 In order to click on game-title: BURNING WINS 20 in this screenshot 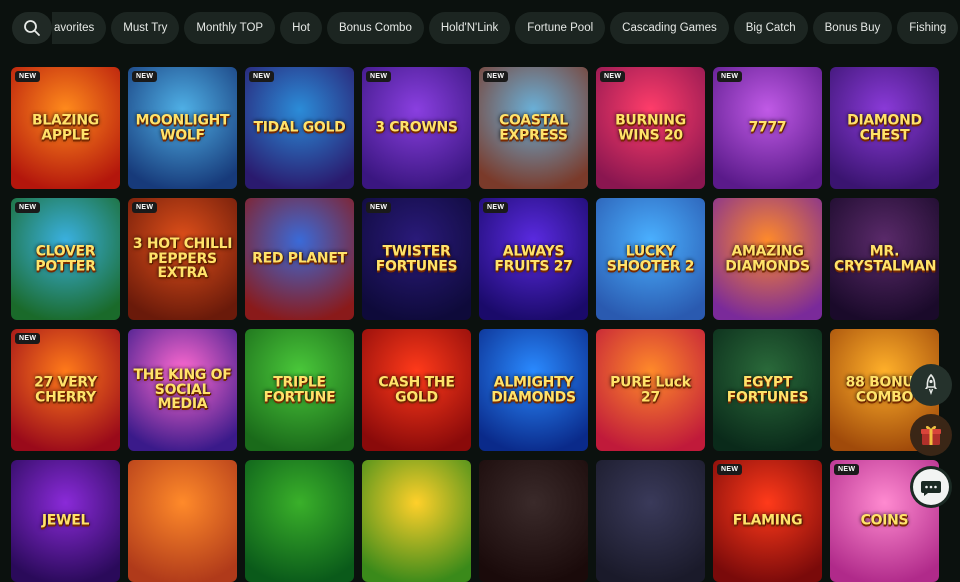, I will do `click(650, 127)`.